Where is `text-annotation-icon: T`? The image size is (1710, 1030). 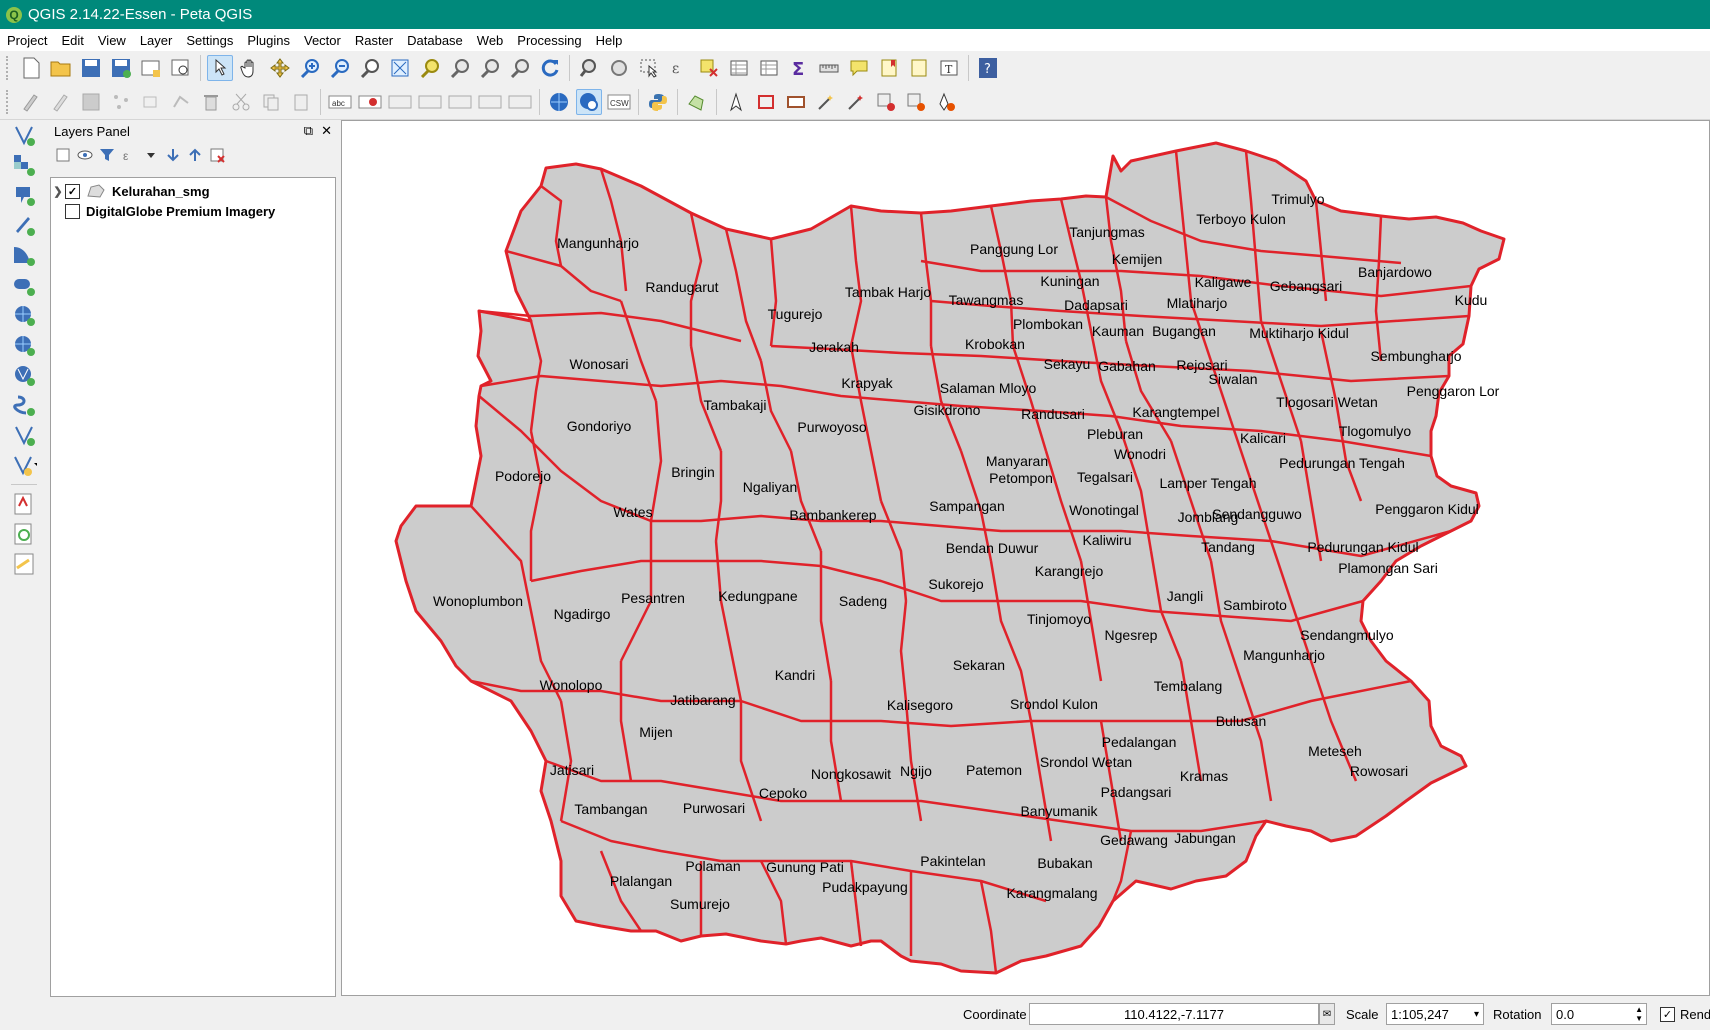 text-annotation-icon: T is located at coordinates (949, 68).